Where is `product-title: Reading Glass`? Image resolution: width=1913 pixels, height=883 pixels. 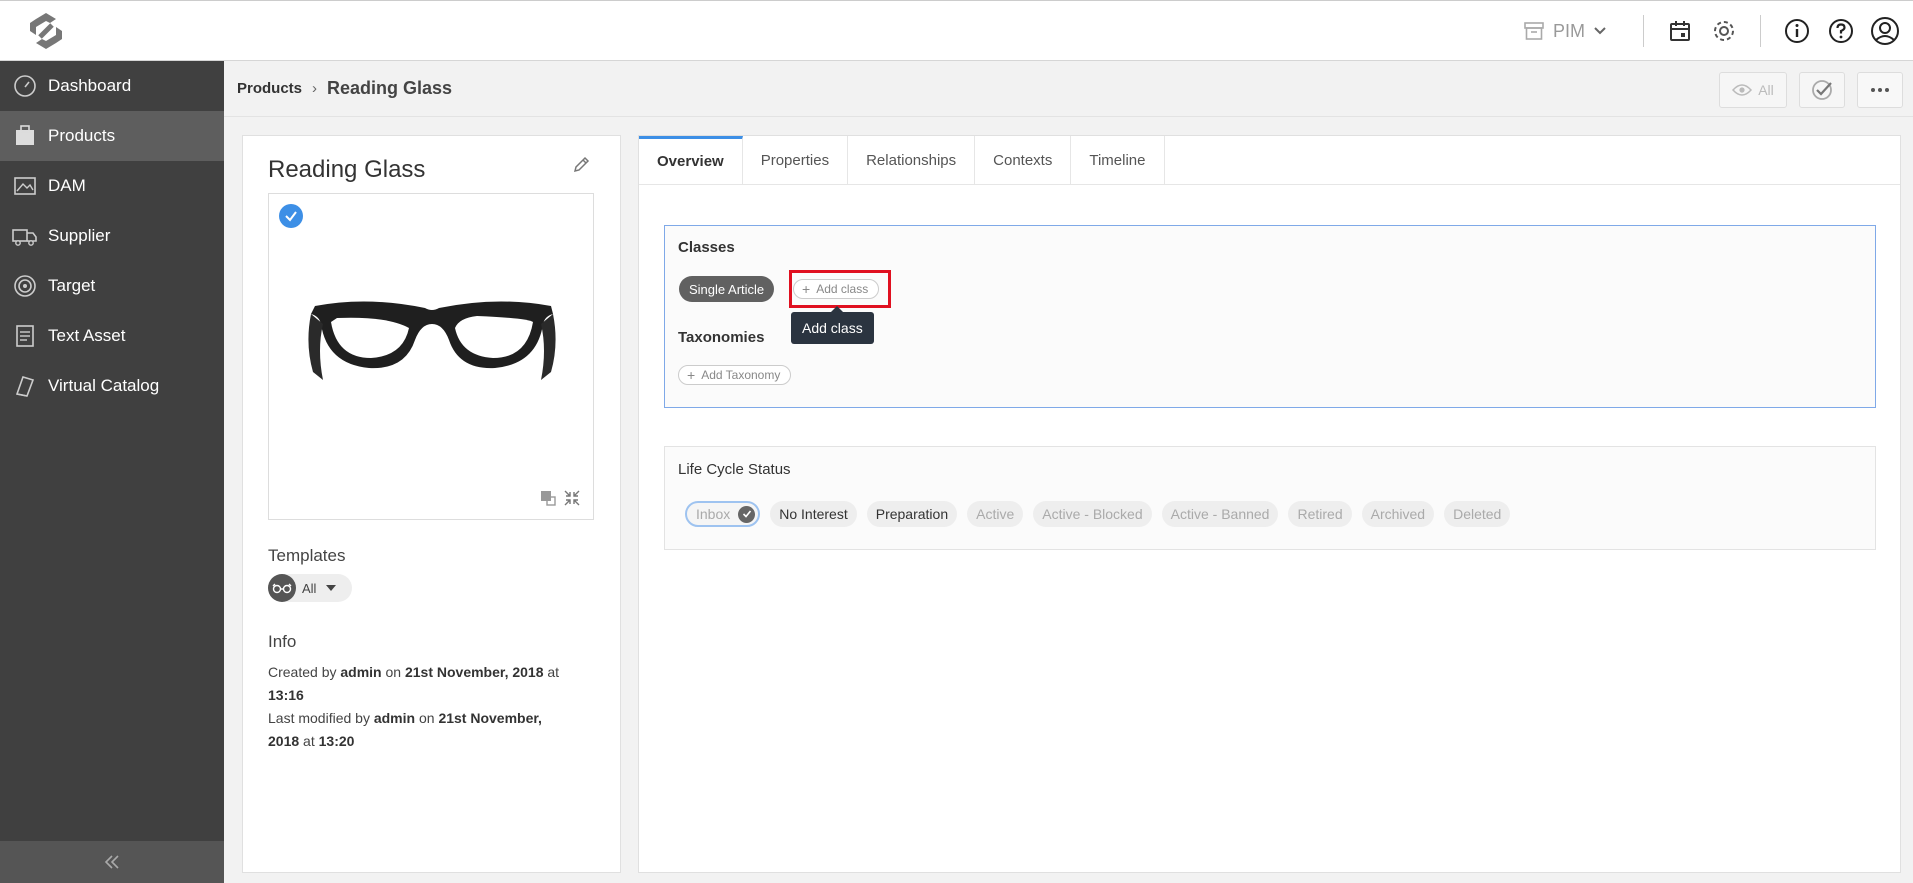
product-title: Reading Glass is located at coordinates (347, 169).